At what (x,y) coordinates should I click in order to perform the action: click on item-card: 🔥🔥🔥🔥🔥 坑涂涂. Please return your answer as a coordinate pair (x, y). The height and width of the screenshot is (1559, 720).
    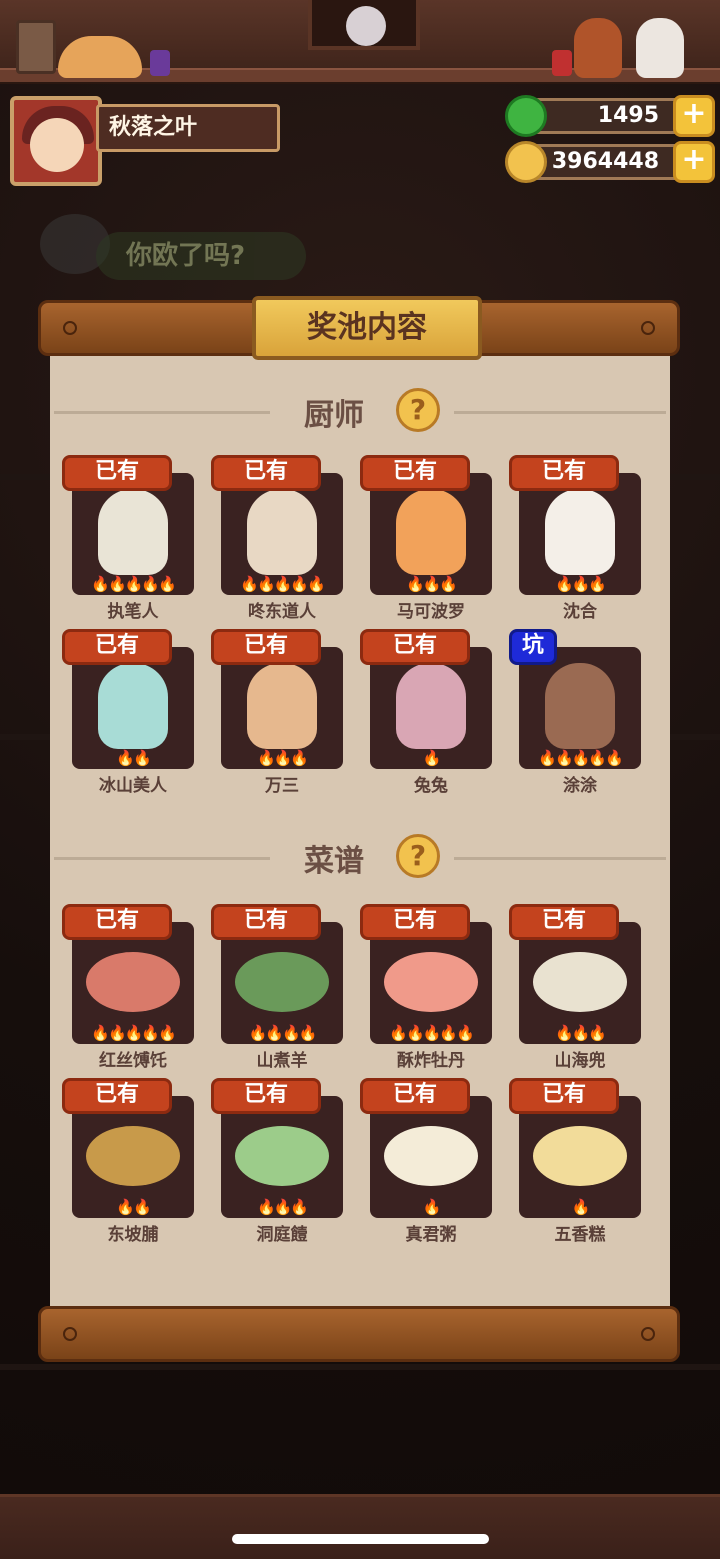
    Looking at the image, I should click on (575, 712).